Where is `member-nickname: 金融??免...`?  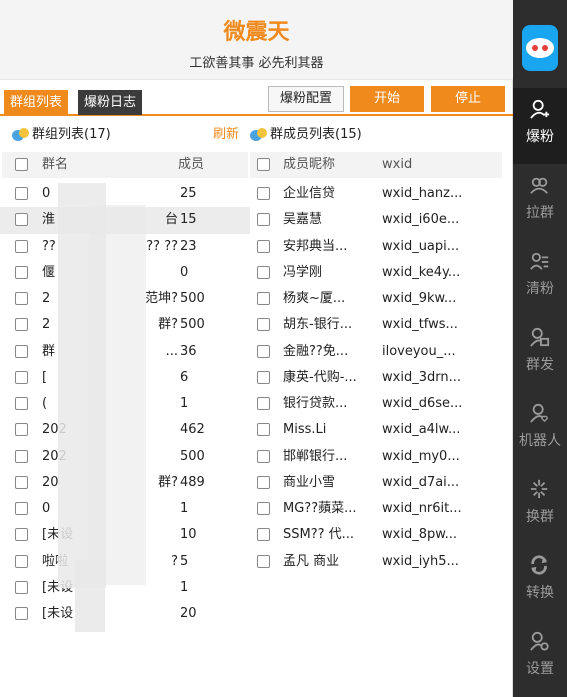
member-nickname: 金融??免... is located at coordinates (316, 351).